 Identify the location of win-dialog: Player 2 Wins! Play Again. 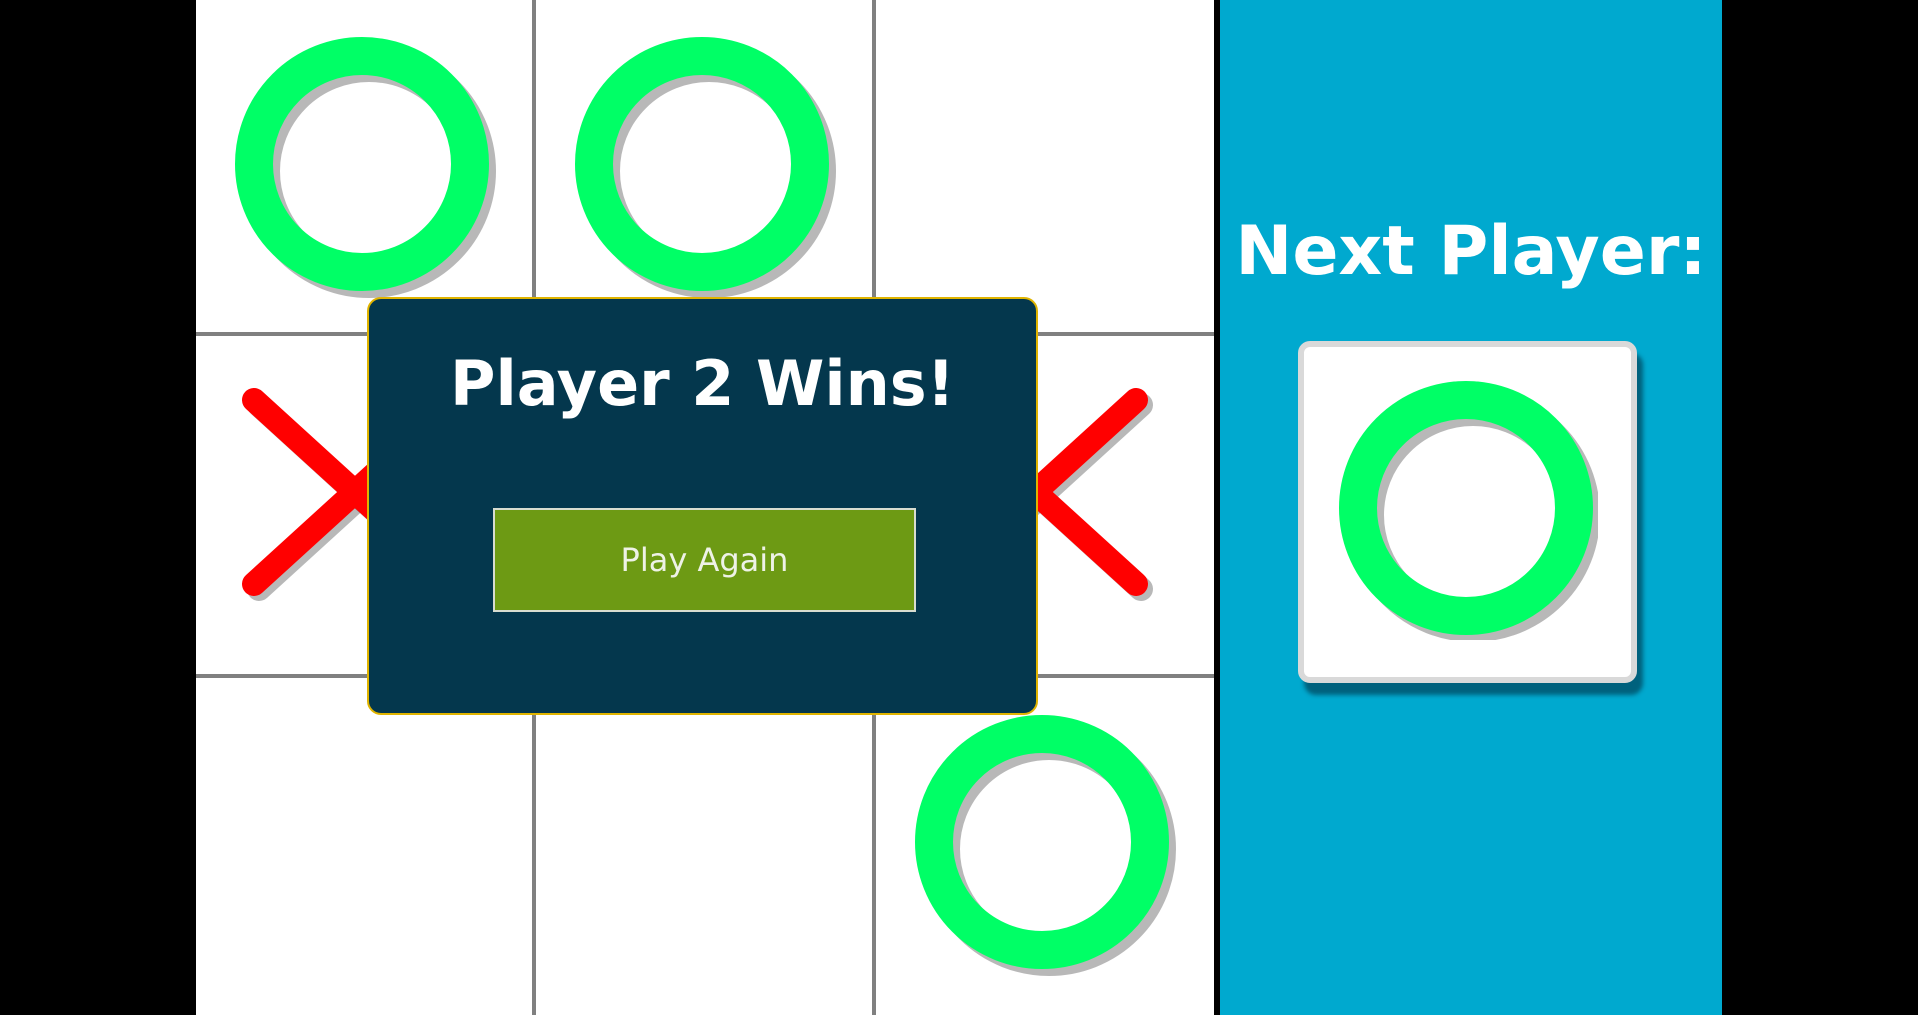
(702, 506).